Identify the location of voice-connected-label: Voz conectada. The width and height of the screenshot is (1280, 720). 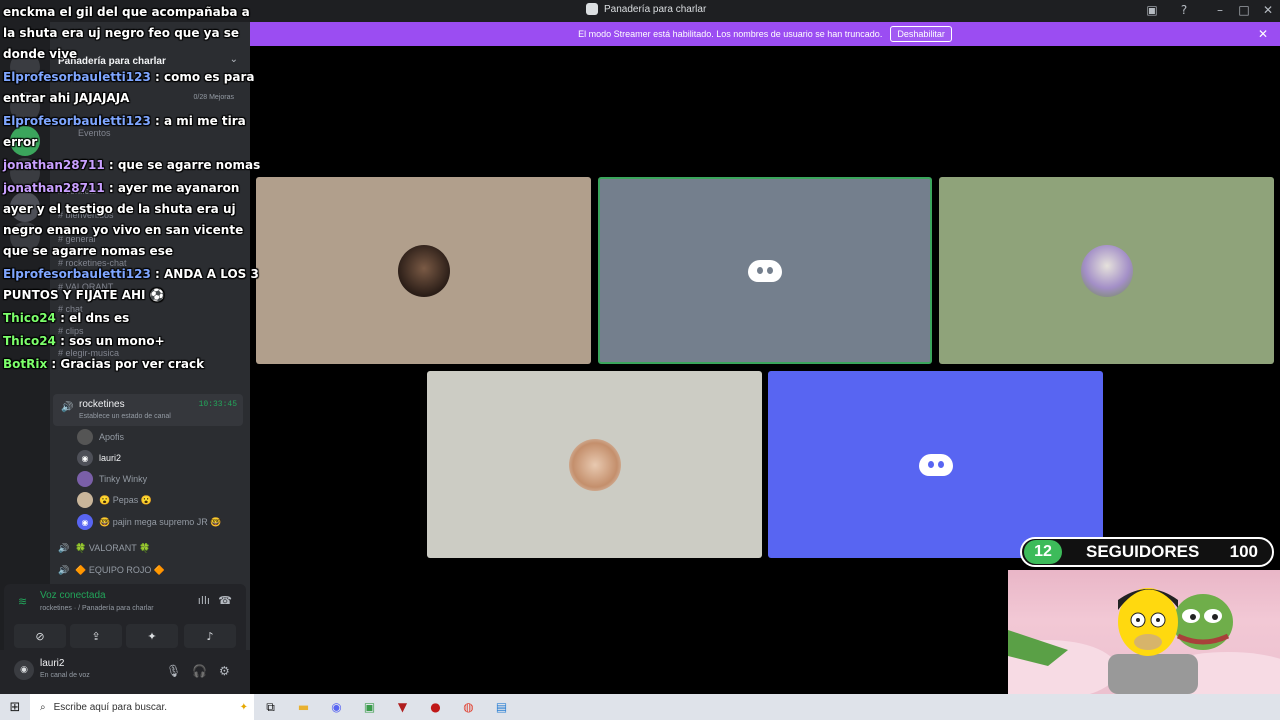
(73, 595).